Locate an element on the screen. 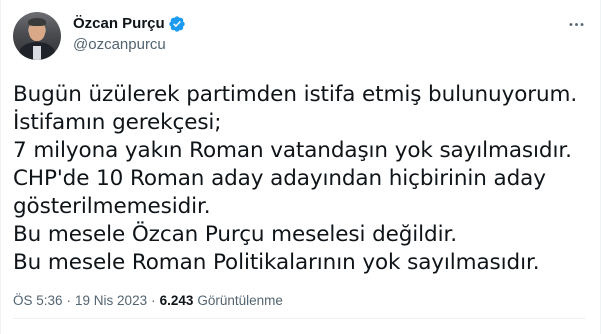  tweet-date: 19 Nis 2023 is located at coordinates (111, 301).